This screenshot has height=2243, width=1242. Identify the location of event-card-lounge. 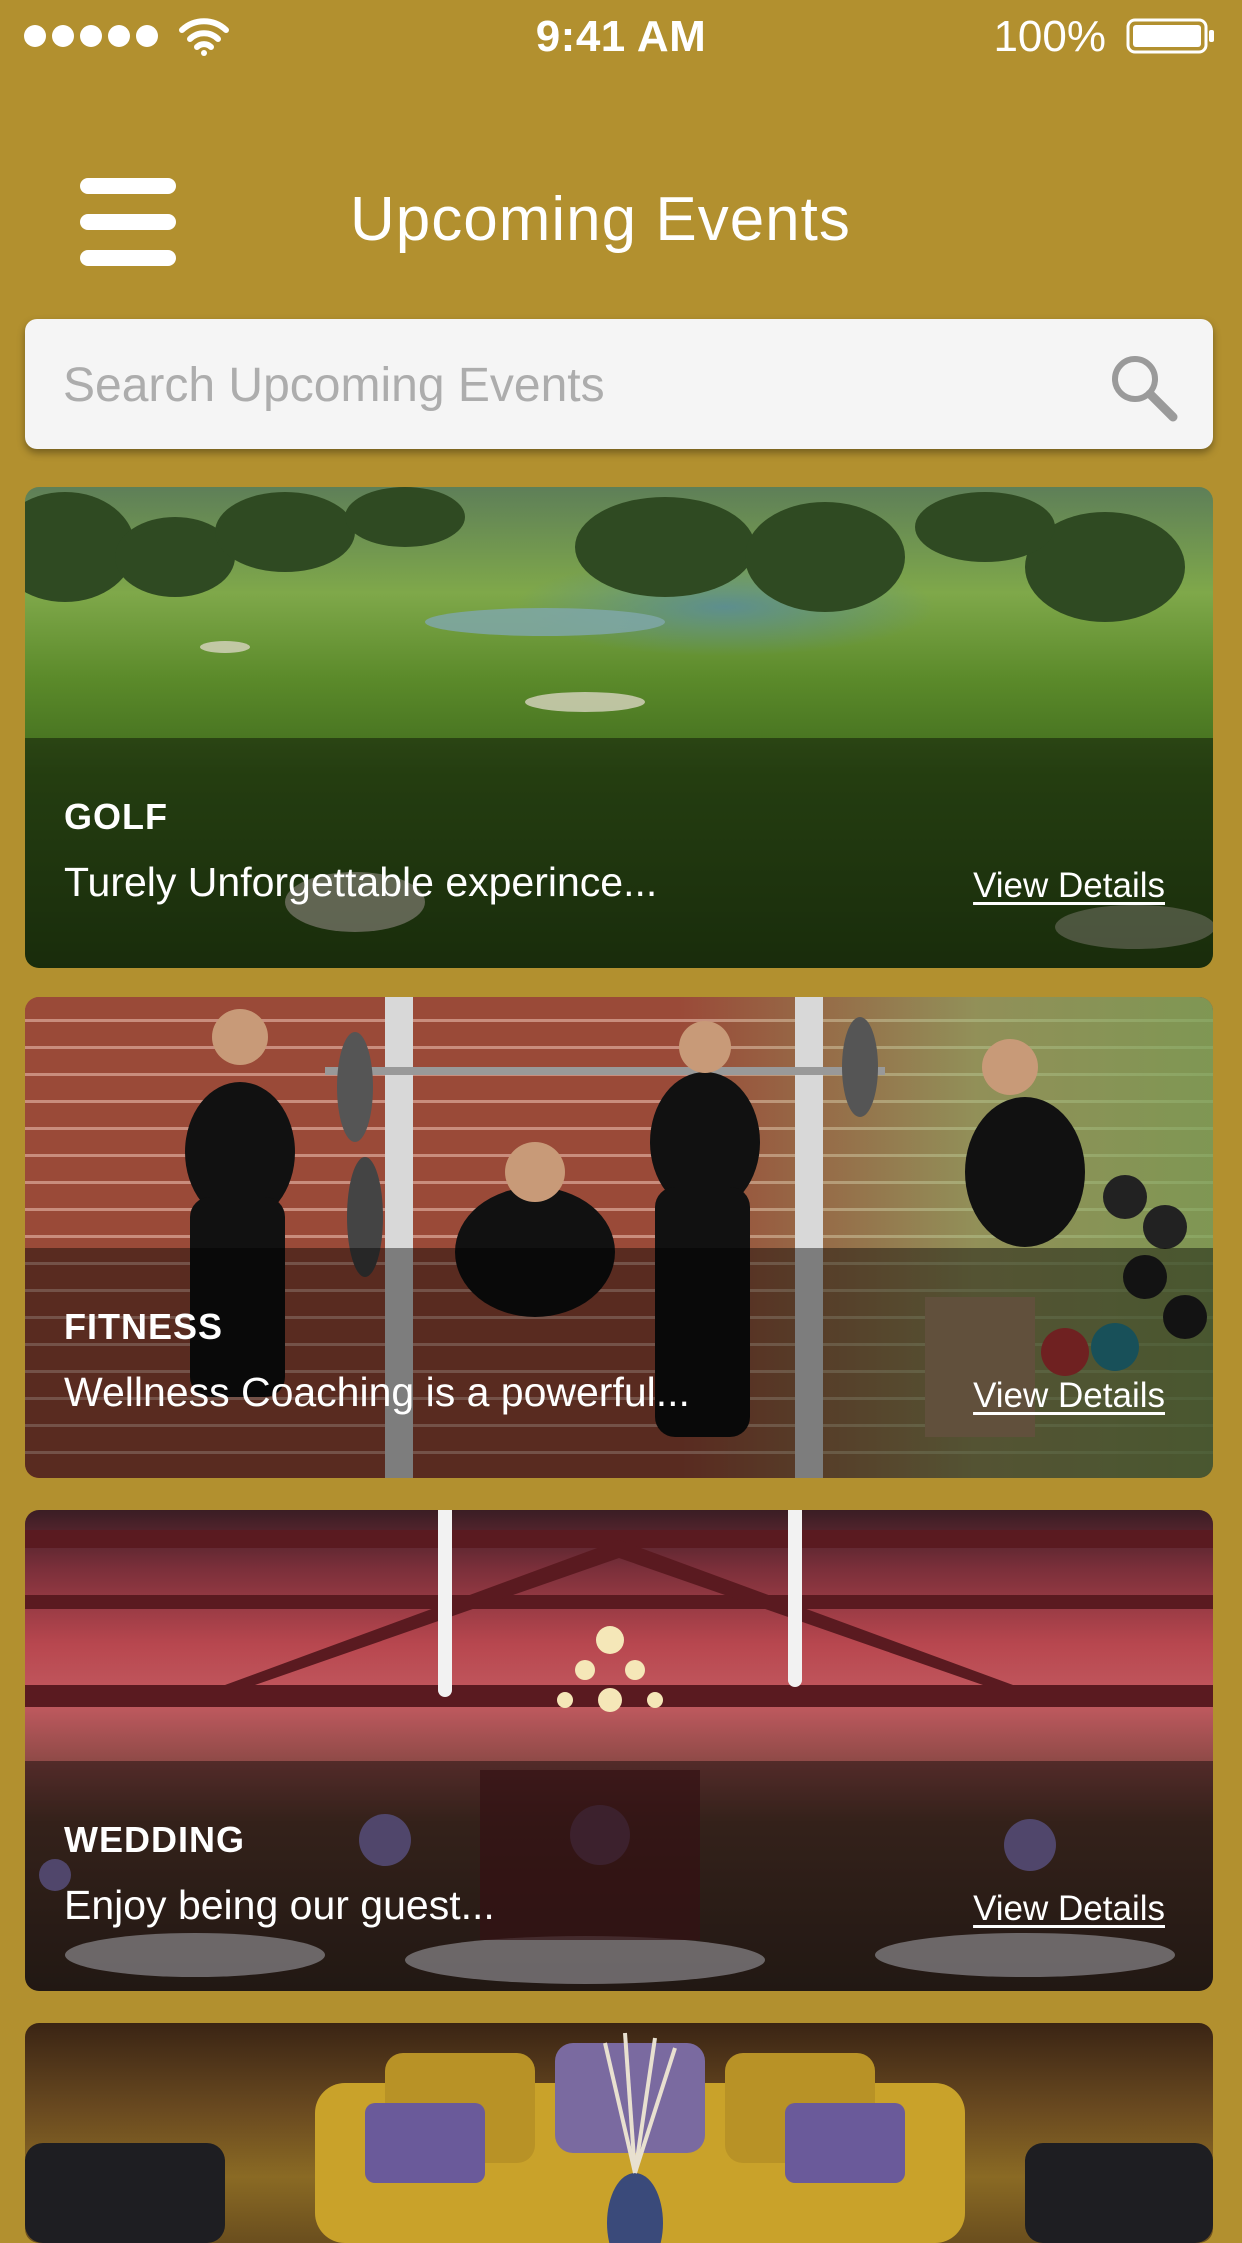
(619, 2133).